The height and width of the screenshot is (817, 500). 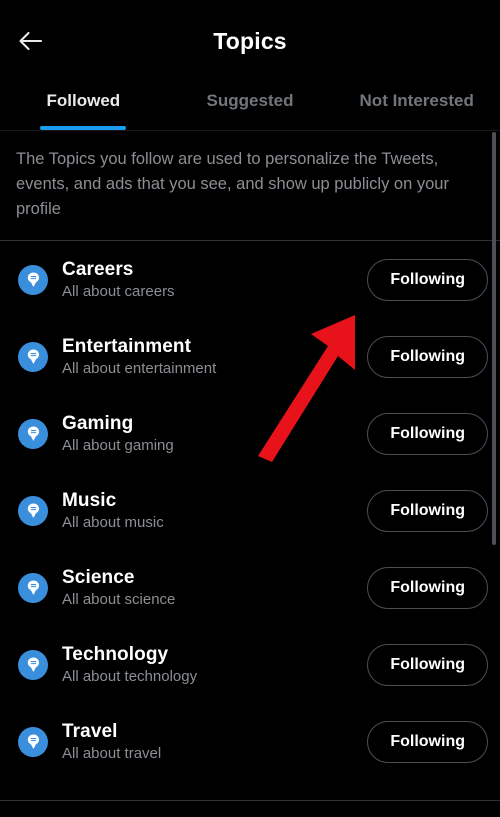 What do you see at coordinates (112, 753) in the screenshot?
I see `topic-subtitle: All about travel` at bounding box center [112, 753].